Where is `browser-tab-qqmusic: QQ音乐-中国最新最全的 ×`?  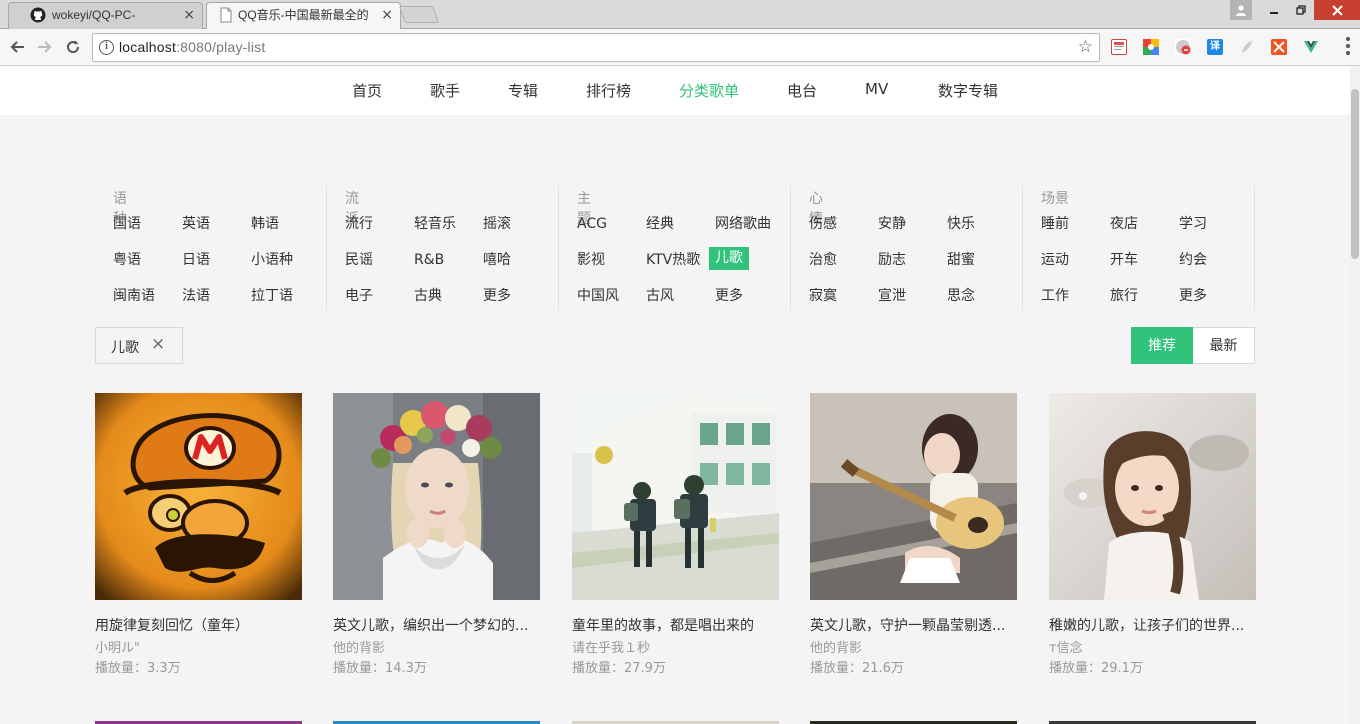
browser-tab-qqmusic: QQ音乐-中国最新最全的 × is located at coordinates (303, 15).